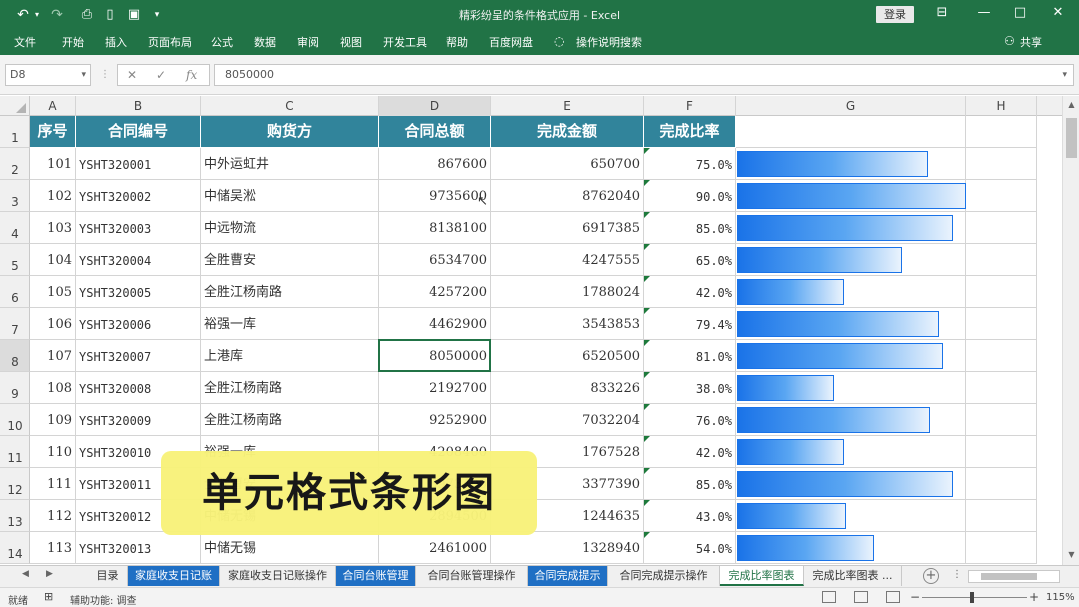 The image size is (1079, 607). What do you see at coordinates (290, 548) in the screenshot?
I see `cell-buyer: 中储无锡` at bounding box center [290, 548].